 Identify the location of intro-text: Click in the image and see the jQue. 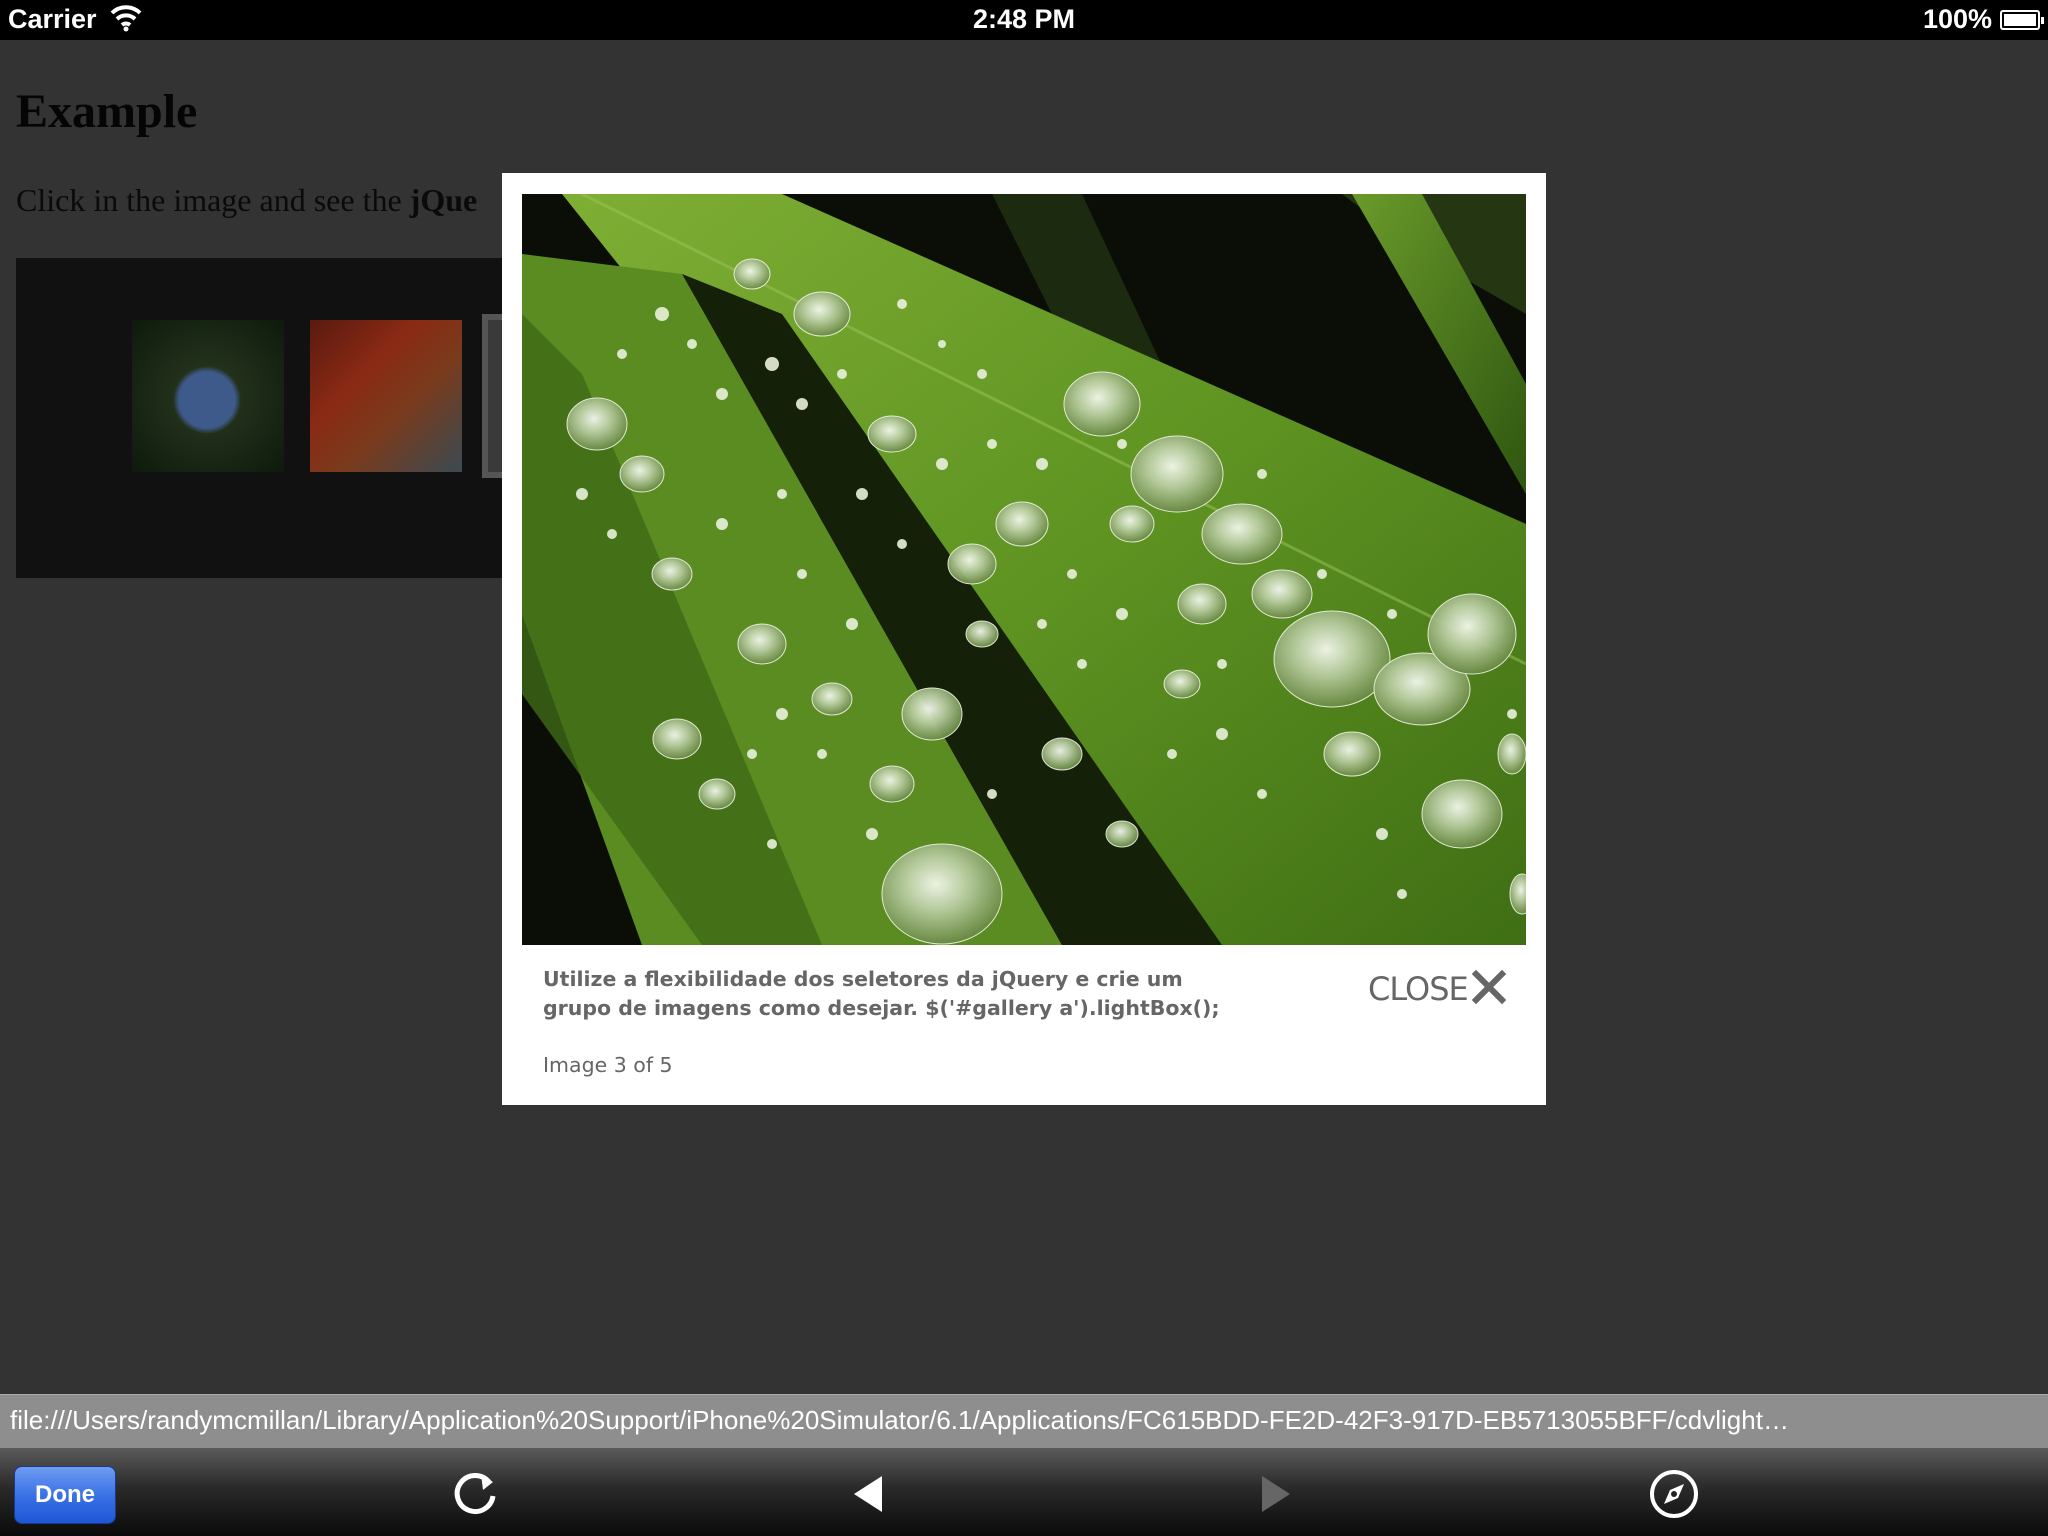
(246, 200).